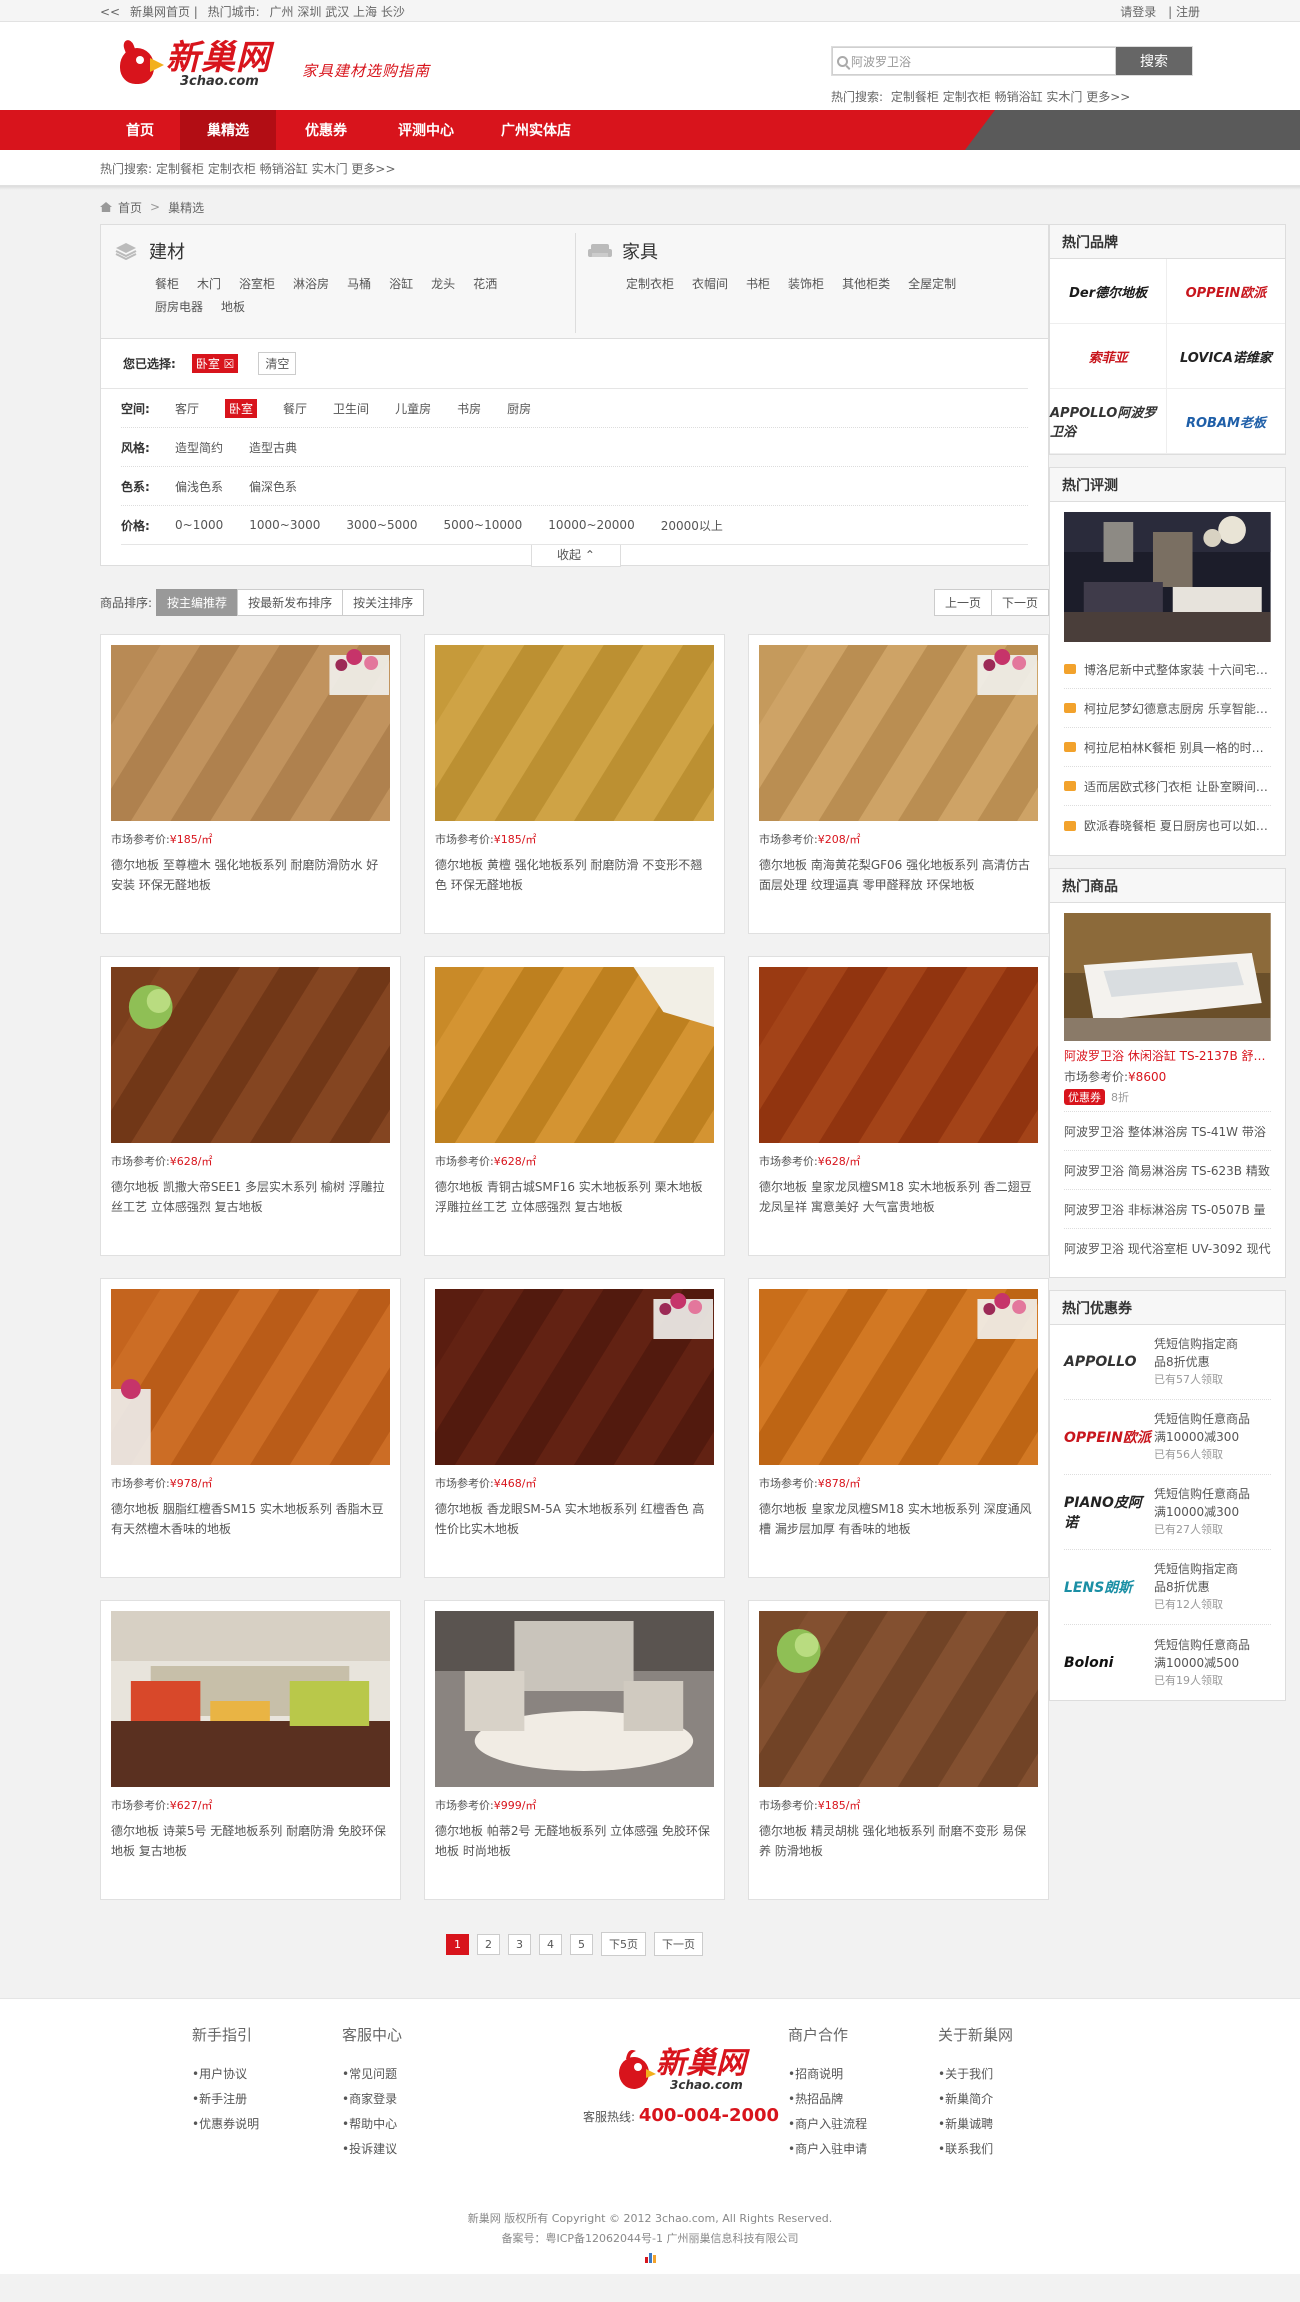  Describe the element at coordinates (257, 284) in the screenshot. I see `category-link: 浴室柜` at that location.